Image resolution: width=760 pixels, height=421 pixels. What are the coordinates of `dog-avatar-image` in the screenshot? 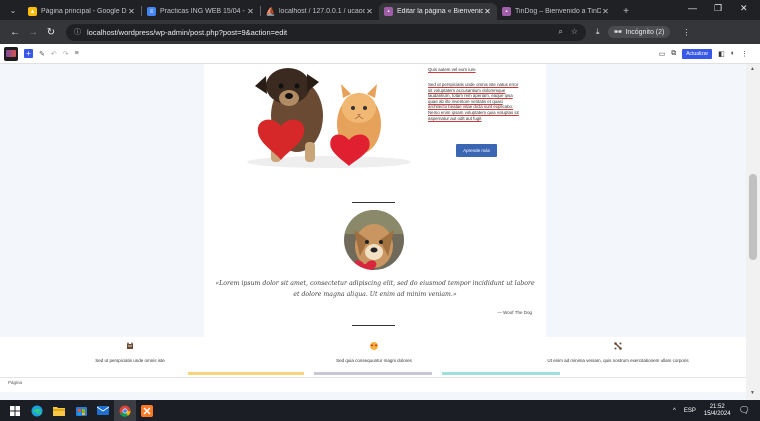 It's located at (374, 240).